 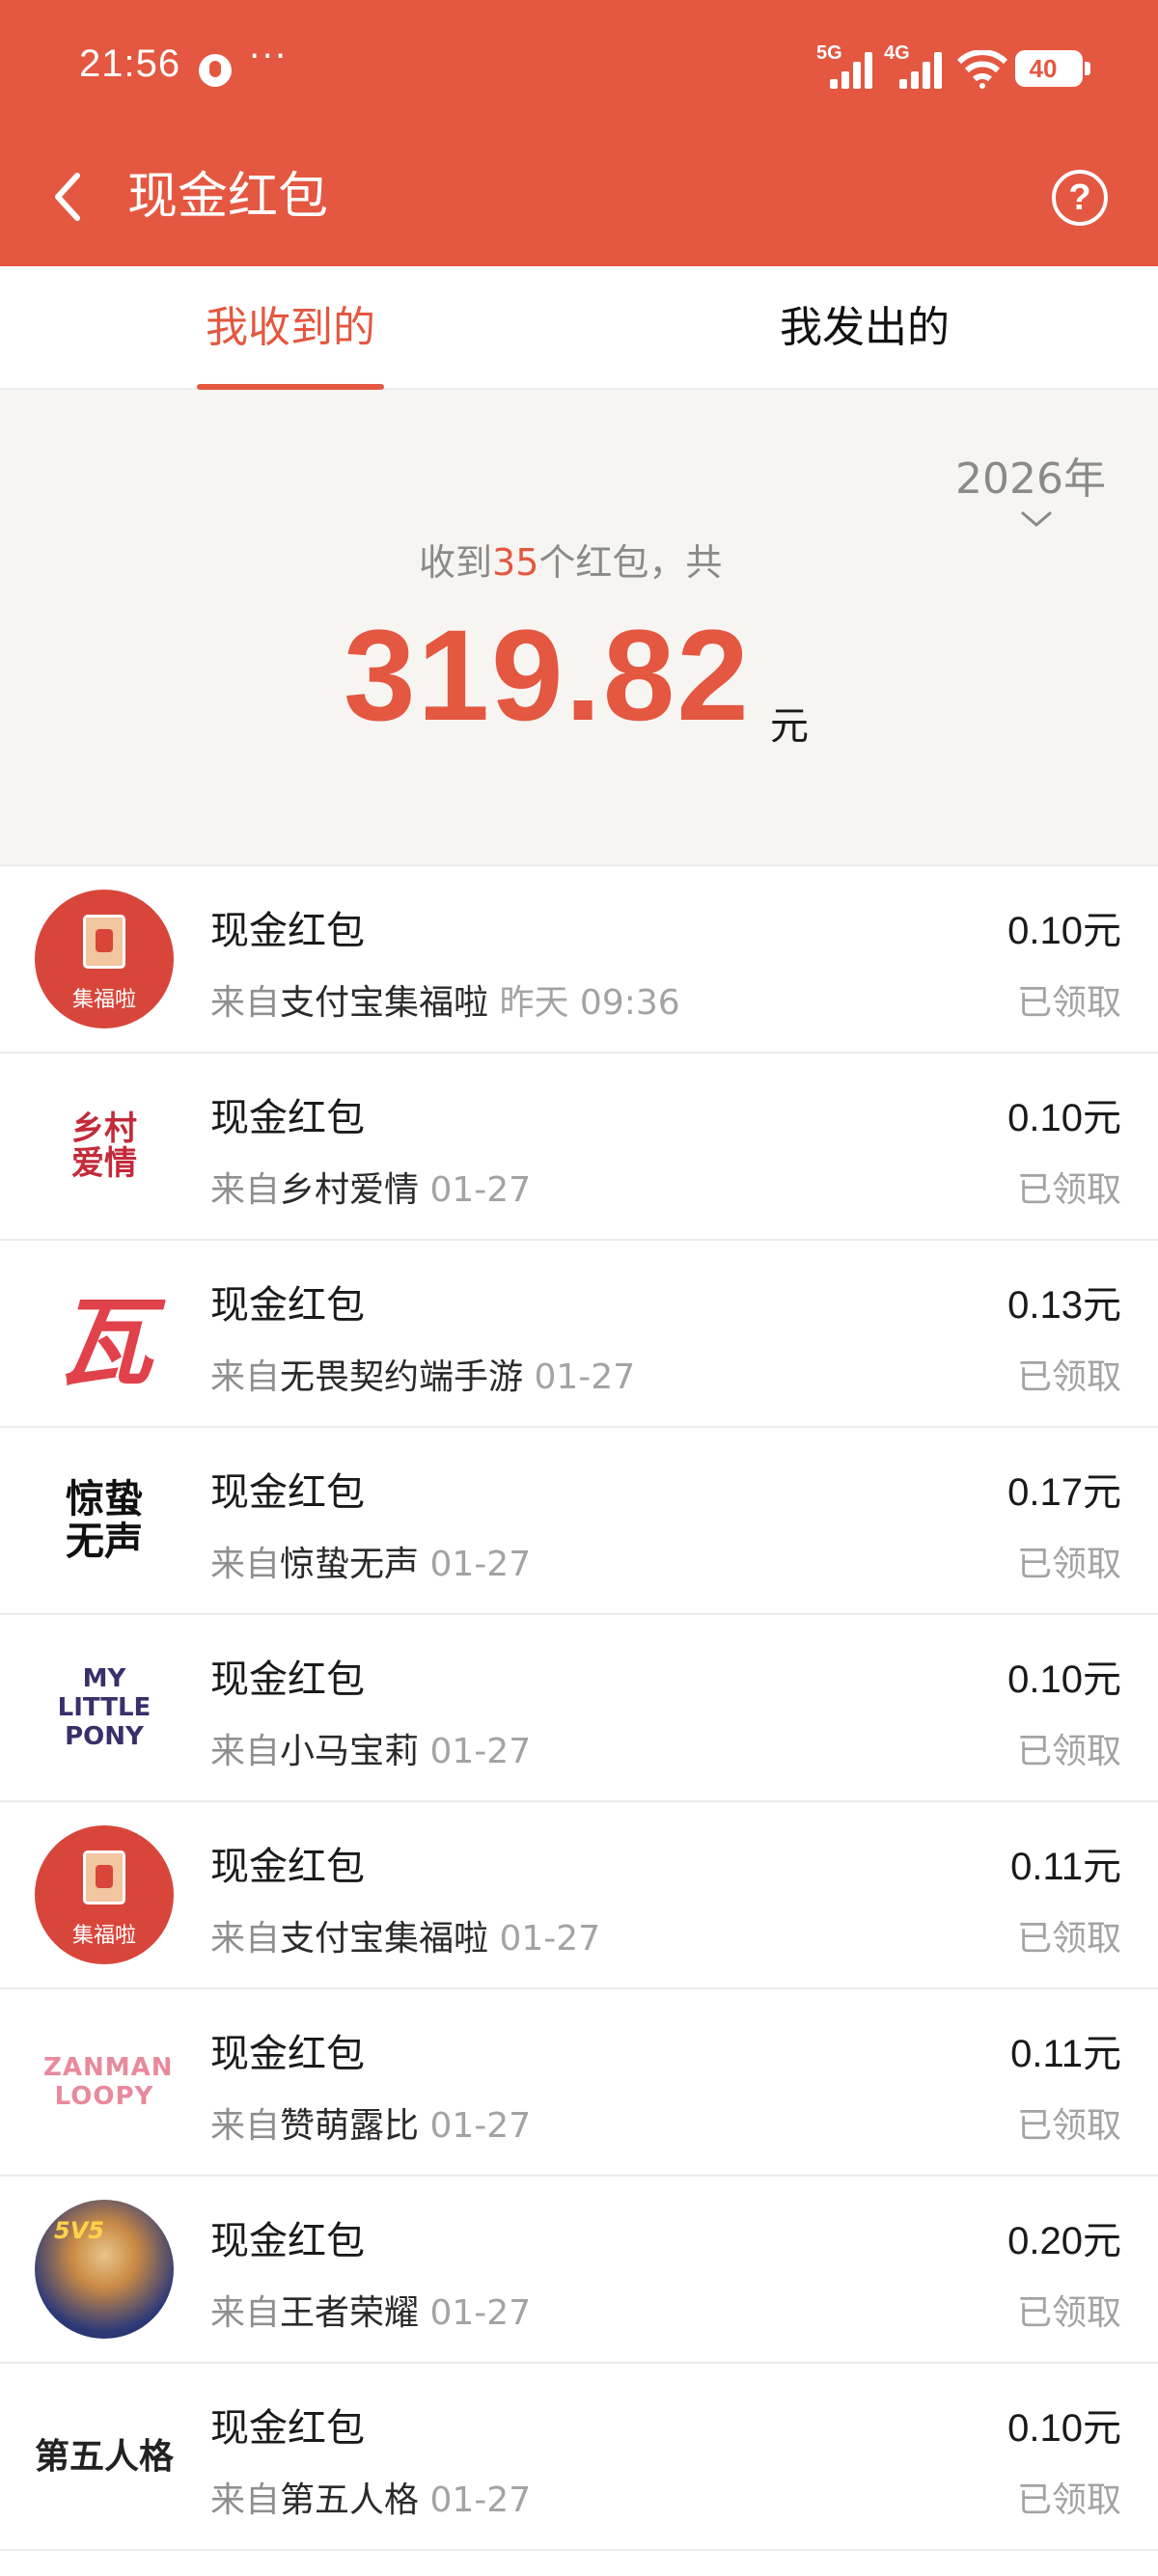 What do you see at coordinates (1064, 1305) in the screenshot?
I see `item-amount: 0.13元` at bounding box center [1064, 1305].